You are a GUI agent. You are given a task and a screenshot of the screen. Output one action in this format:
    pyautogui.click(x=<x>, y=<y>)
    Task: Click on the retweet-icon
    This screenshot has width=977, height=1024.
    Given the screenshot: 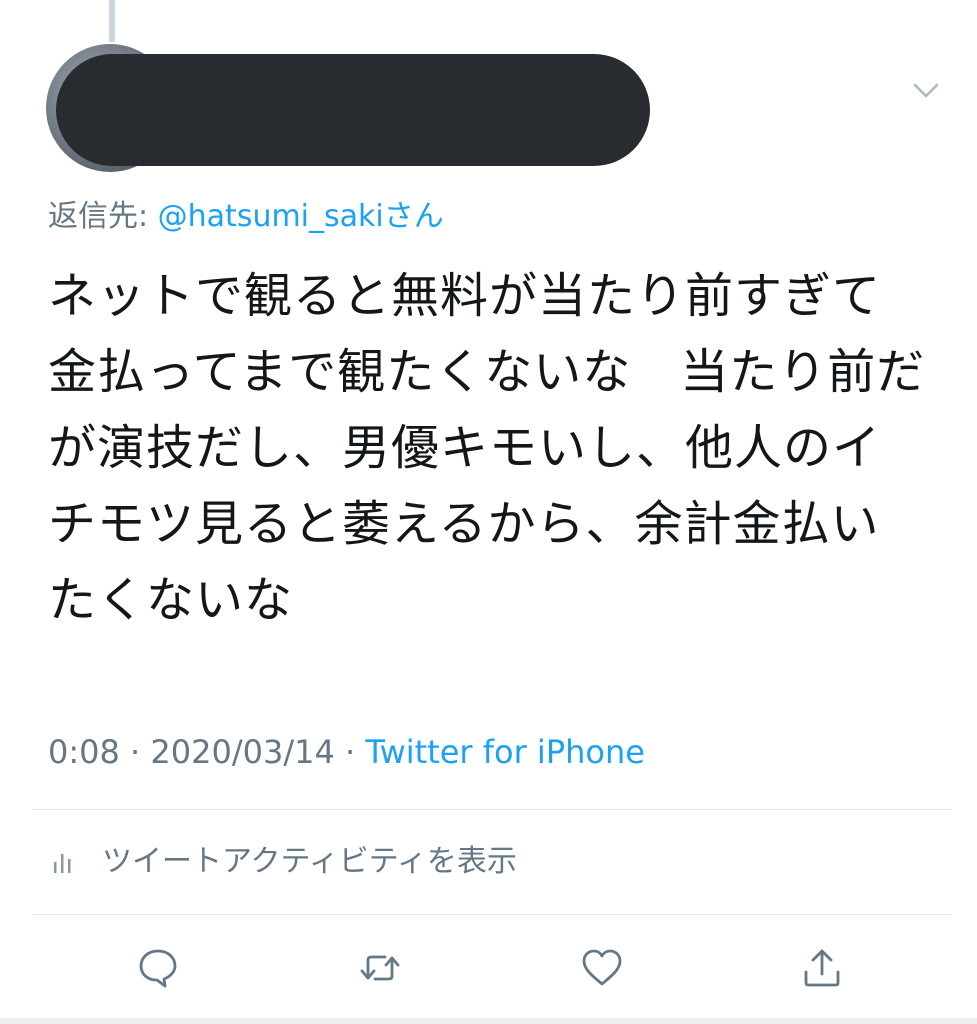 What is the action you would take?
    pyautogui.click(x=380, y=968)
    